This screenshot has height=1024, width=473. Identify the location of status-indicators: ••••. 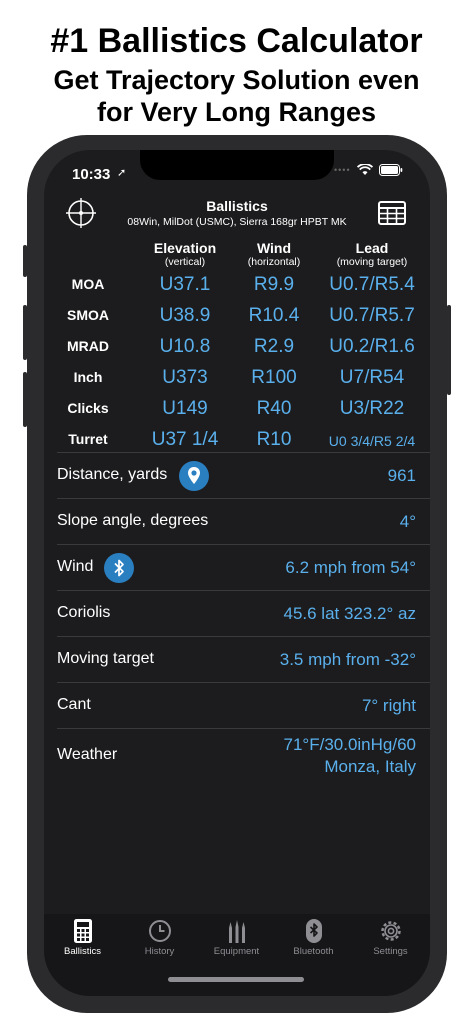
(368, 170).